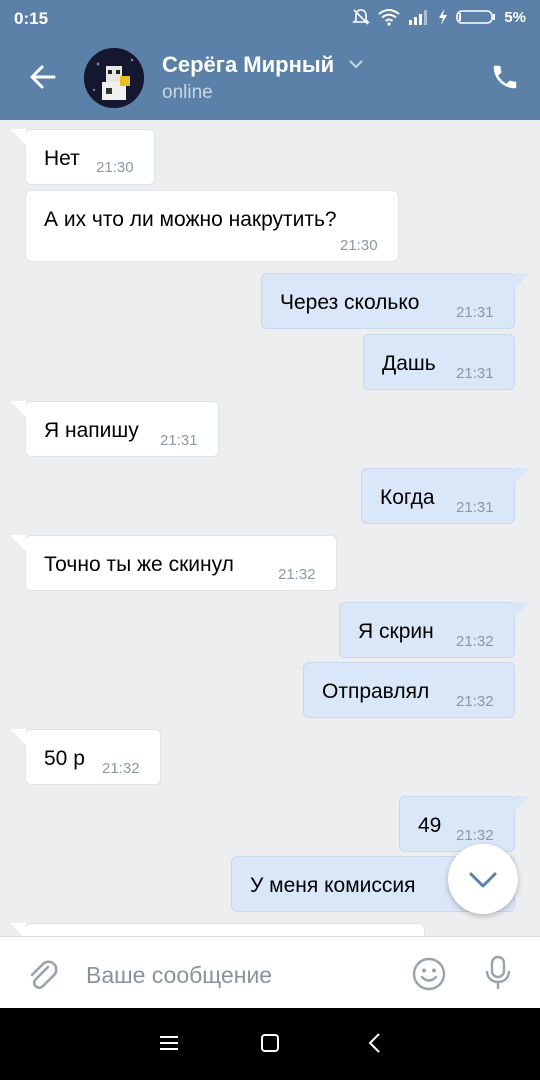 The height and width of the screenshot is (1080, 540). Describe the element at coordinates (190, 219) in the screenshot. I see `message-text: А их что ли можно накрутить?` at that location.